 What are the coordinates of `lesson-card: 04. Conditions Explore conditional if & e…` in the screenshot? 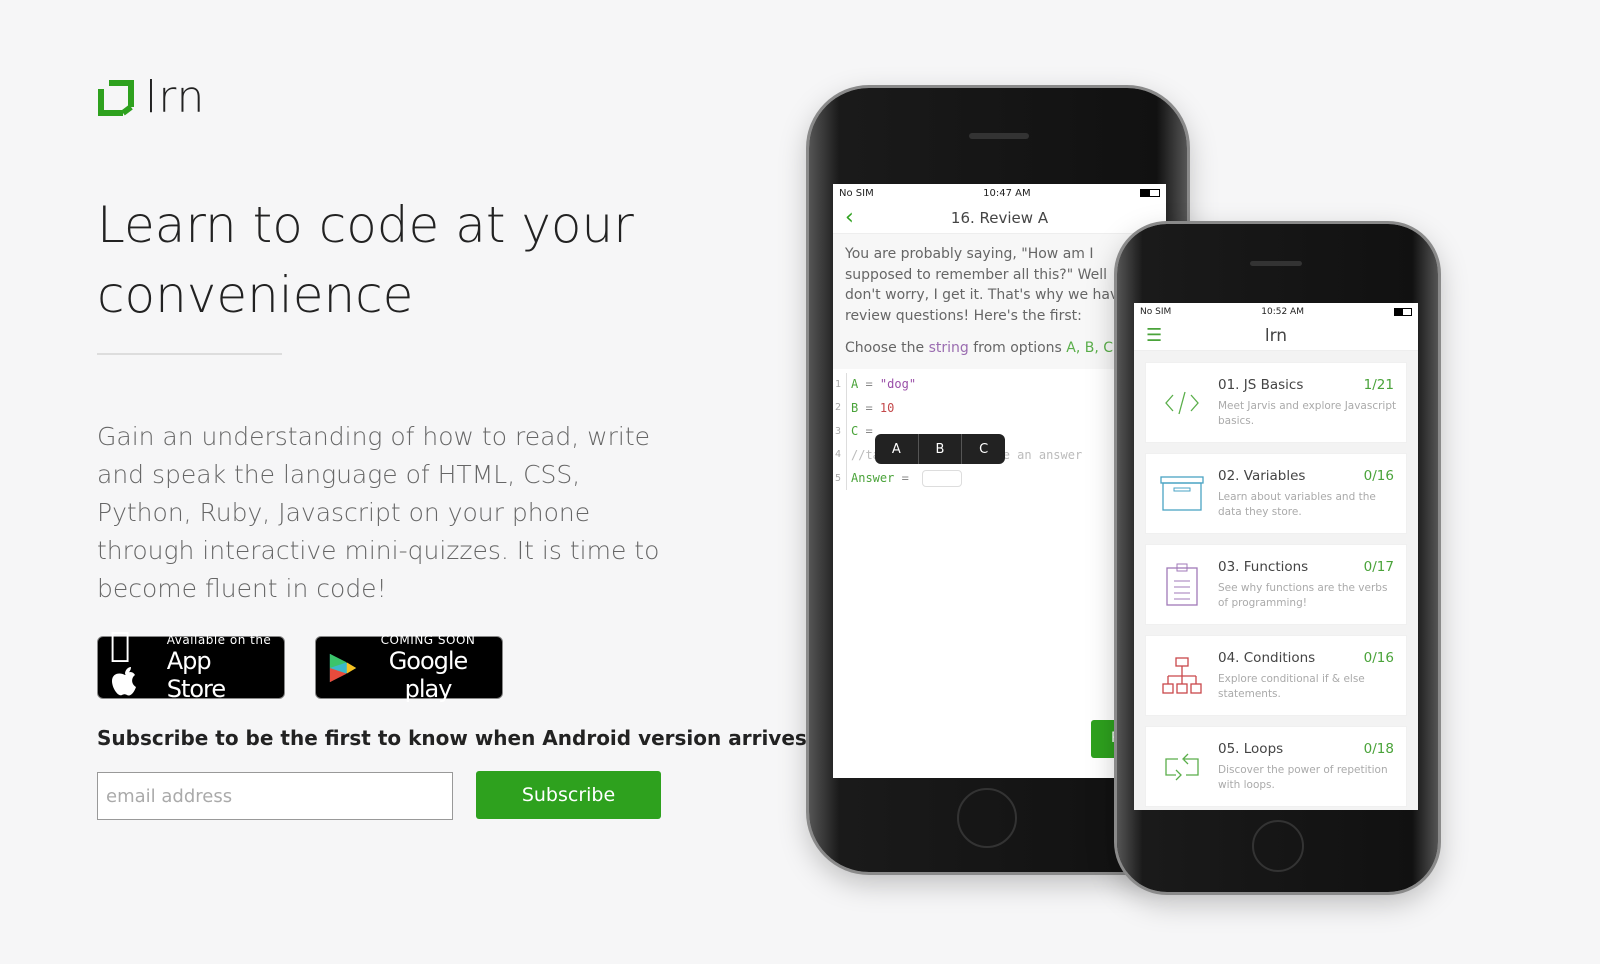 It's located at (1276, 675).